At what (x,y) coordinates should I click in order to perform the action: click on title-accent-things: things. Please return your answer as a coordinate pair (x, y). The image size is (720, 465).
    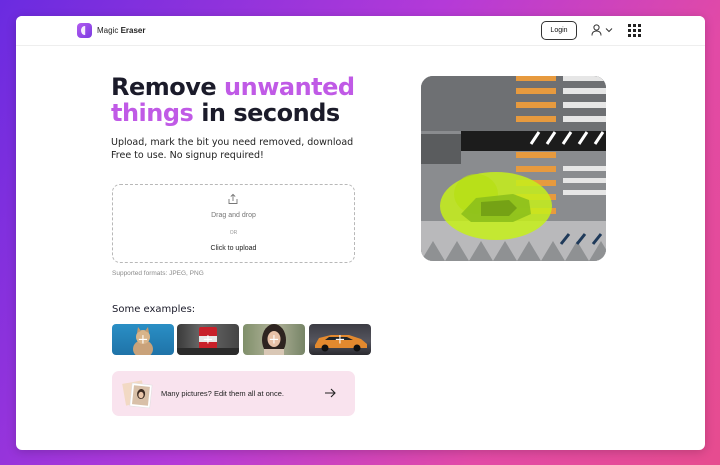
    Looking at the image, I should click on (152, 113).